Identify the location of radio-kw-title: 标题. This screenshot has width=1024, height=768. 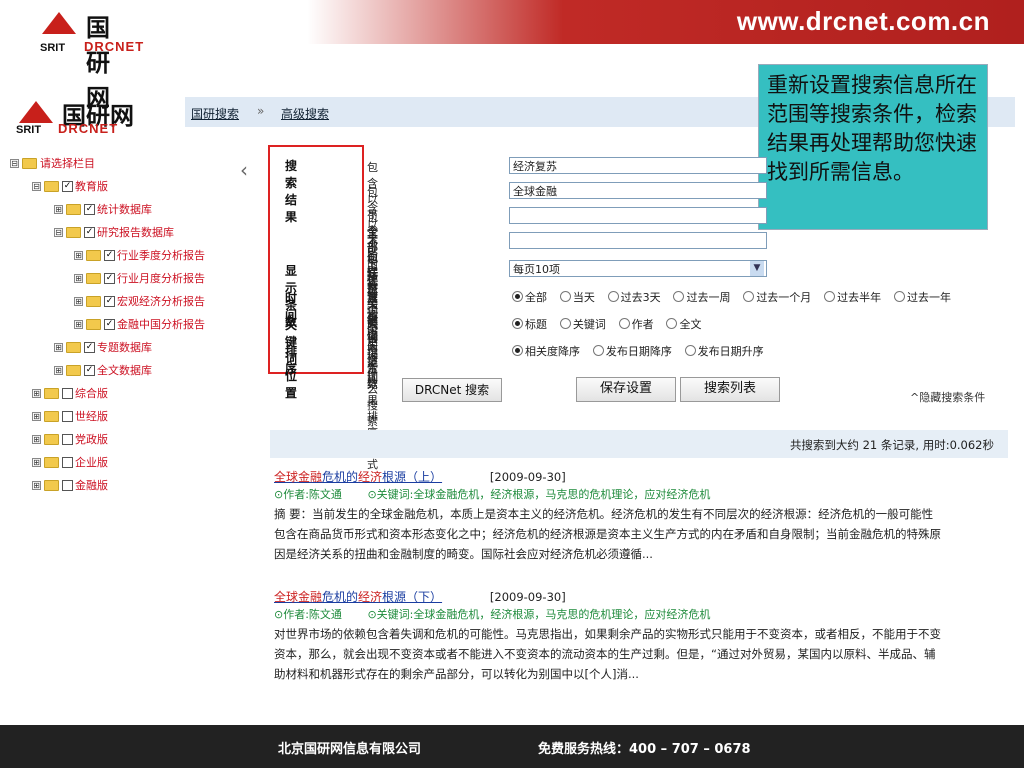
(529, 324).